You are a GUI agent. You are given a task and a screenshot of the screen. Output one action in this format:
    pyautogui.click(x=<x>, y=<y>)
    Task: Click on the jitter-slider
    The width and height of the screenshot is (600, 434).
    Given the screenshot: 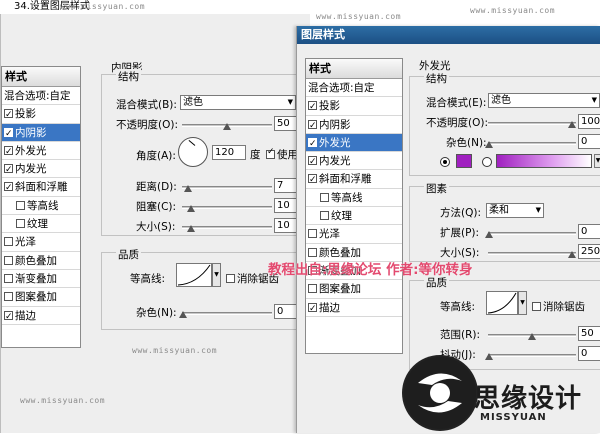 What is the action you would take?
    pyautogui.click(x=532, y=355)
    